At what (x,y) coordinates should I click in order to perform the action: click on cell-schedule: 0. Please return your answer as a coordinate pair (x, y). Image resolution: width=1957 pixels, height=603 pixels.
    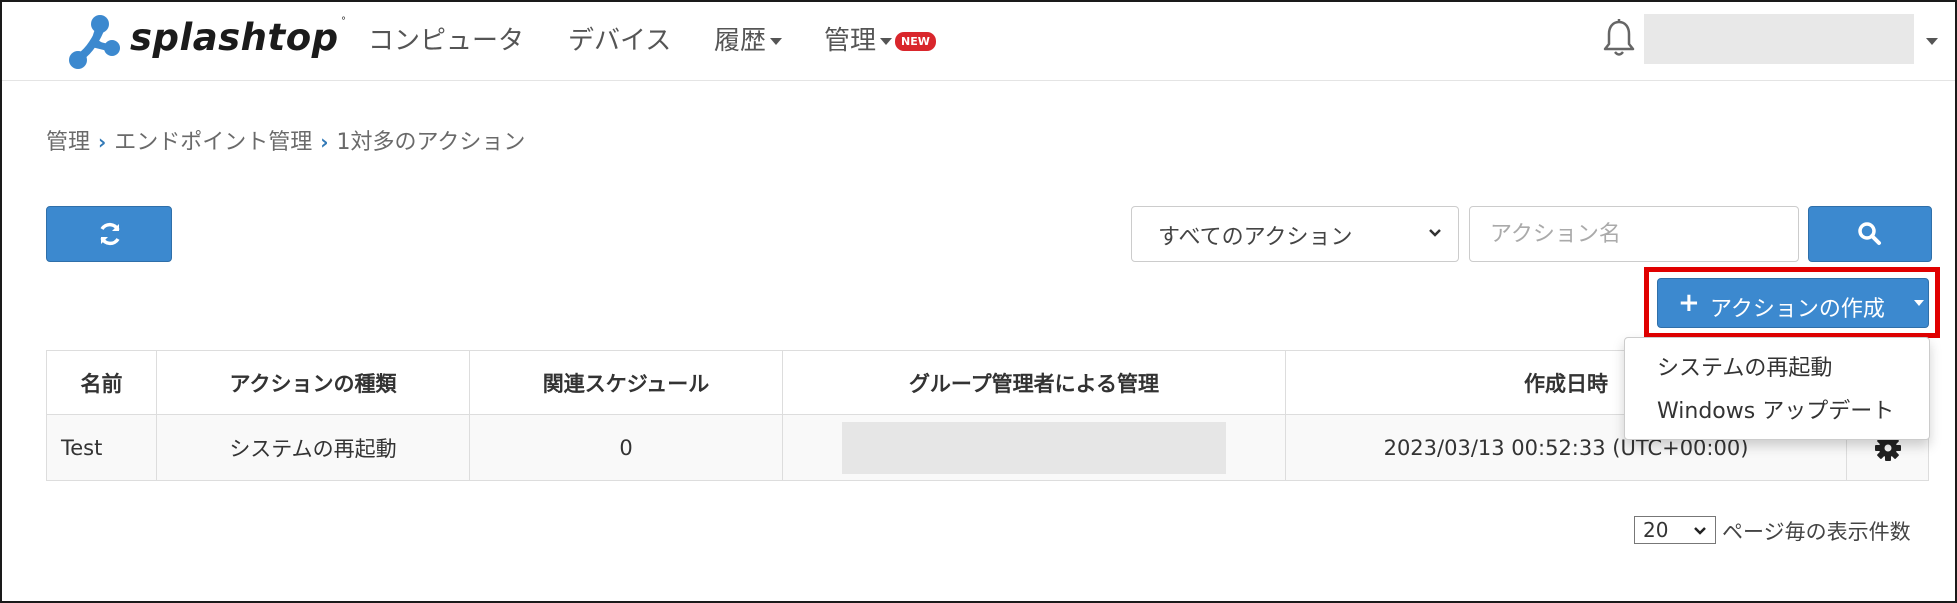
    Looking at the image, I should click on (626, 447).